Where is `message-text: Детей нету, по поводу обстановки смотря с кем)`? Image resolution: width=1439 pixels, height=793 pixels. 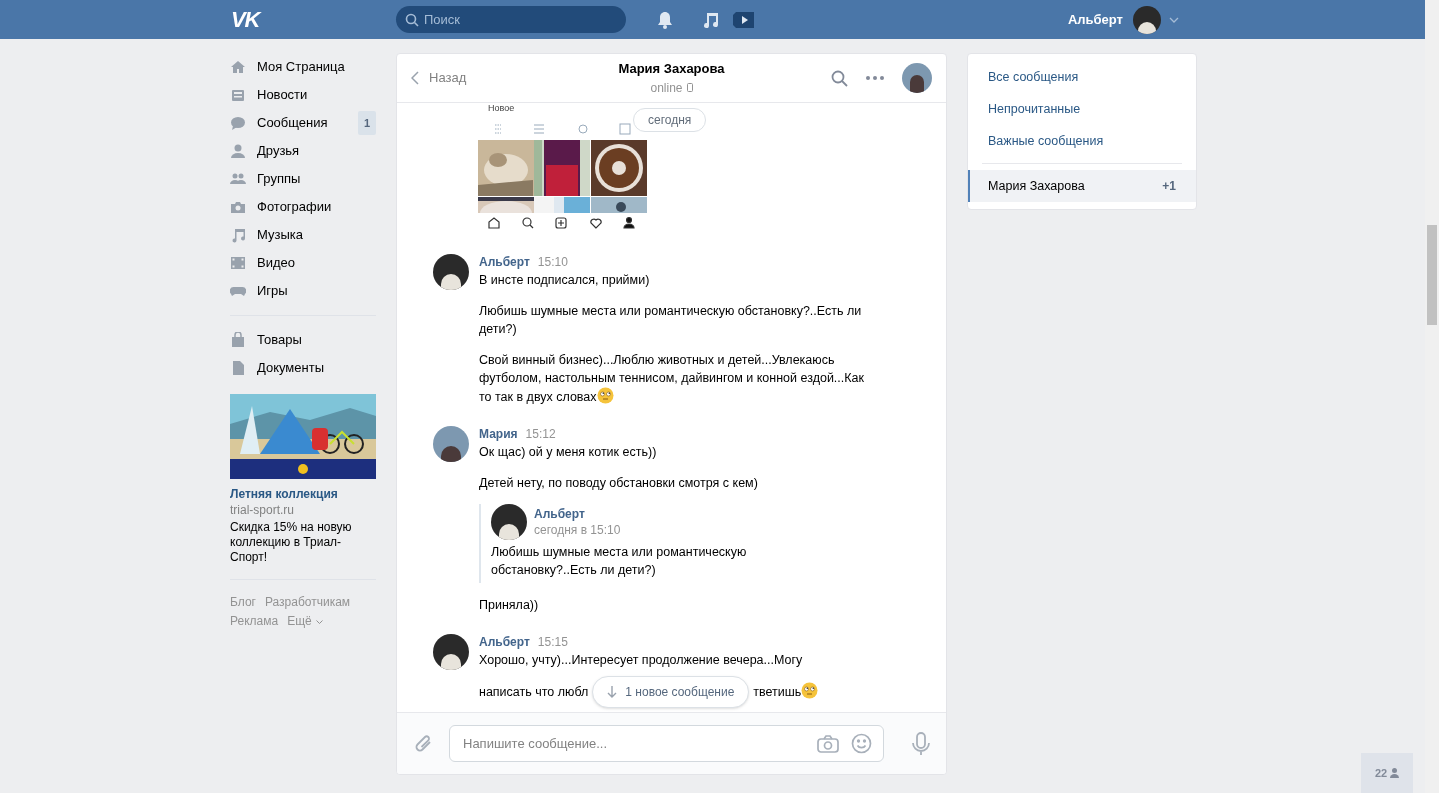
message-text: Детей нету, по поводу обстановки смотря с кем) is located at coordinates (619, 483).